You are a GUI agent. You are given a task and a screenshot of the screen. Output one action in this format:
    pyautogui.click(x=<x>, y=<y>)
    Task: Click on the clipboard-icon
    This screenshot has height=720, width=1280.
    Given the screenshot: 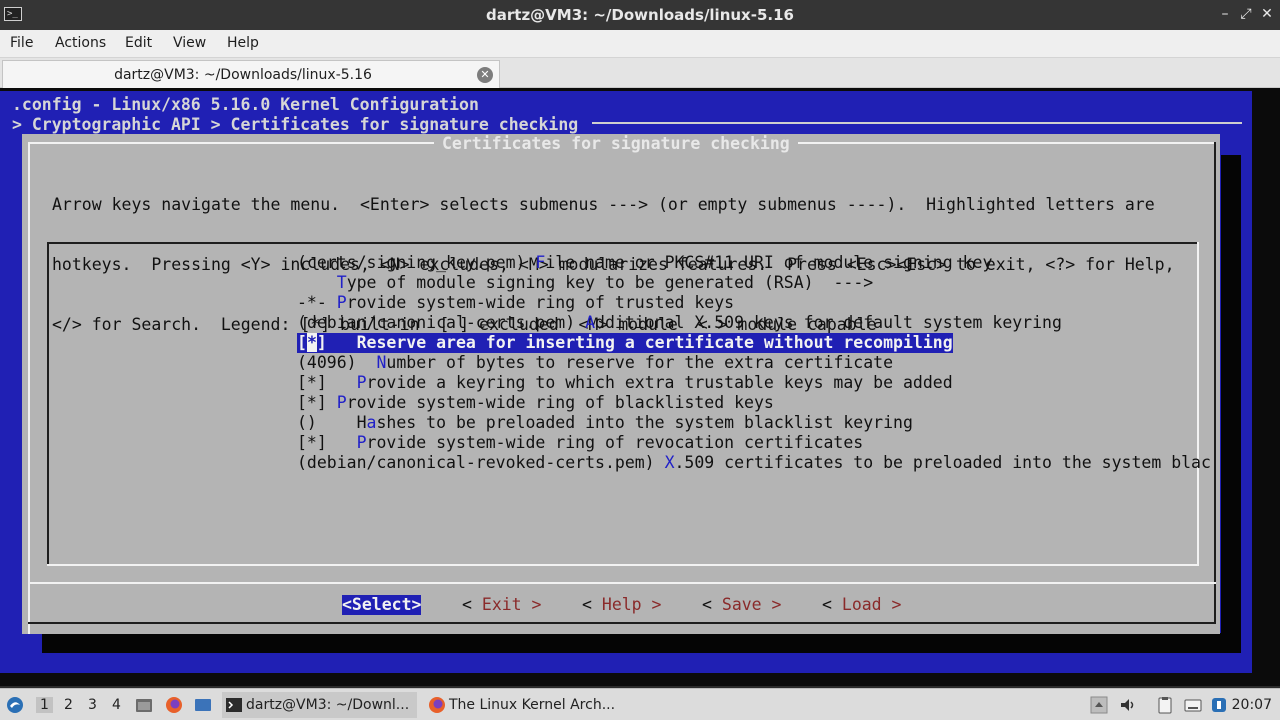 What is the action you would take?
    pyautogui.click(x=1165, y=705)
    